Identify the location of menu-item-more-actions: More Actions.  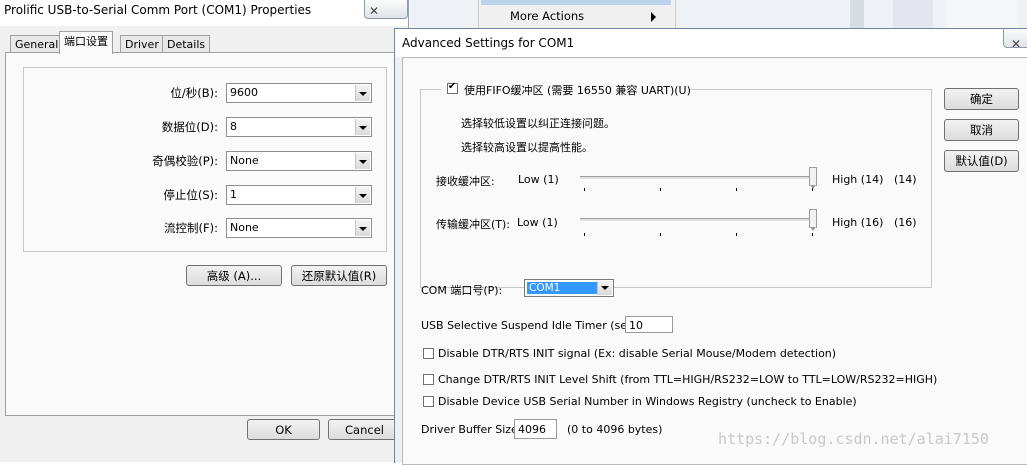
(547, 16).